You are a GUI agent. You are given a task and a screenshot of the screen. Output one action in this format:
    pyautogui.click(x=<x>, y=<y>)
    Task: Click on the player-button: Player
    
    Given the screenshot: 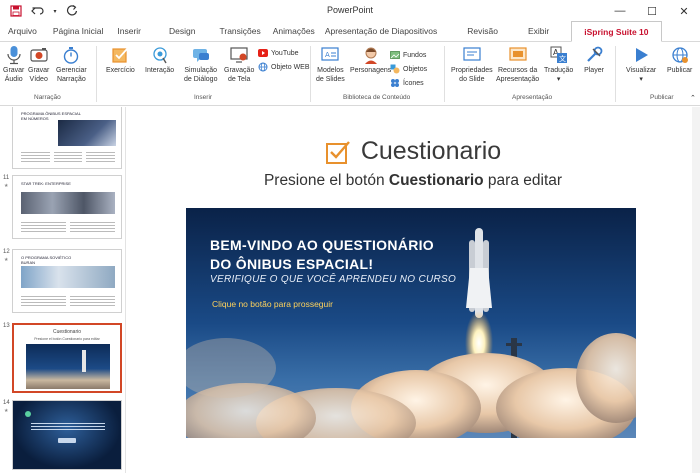 What is the action you would take?
    pyautogui.click(x=594, y=60)
    